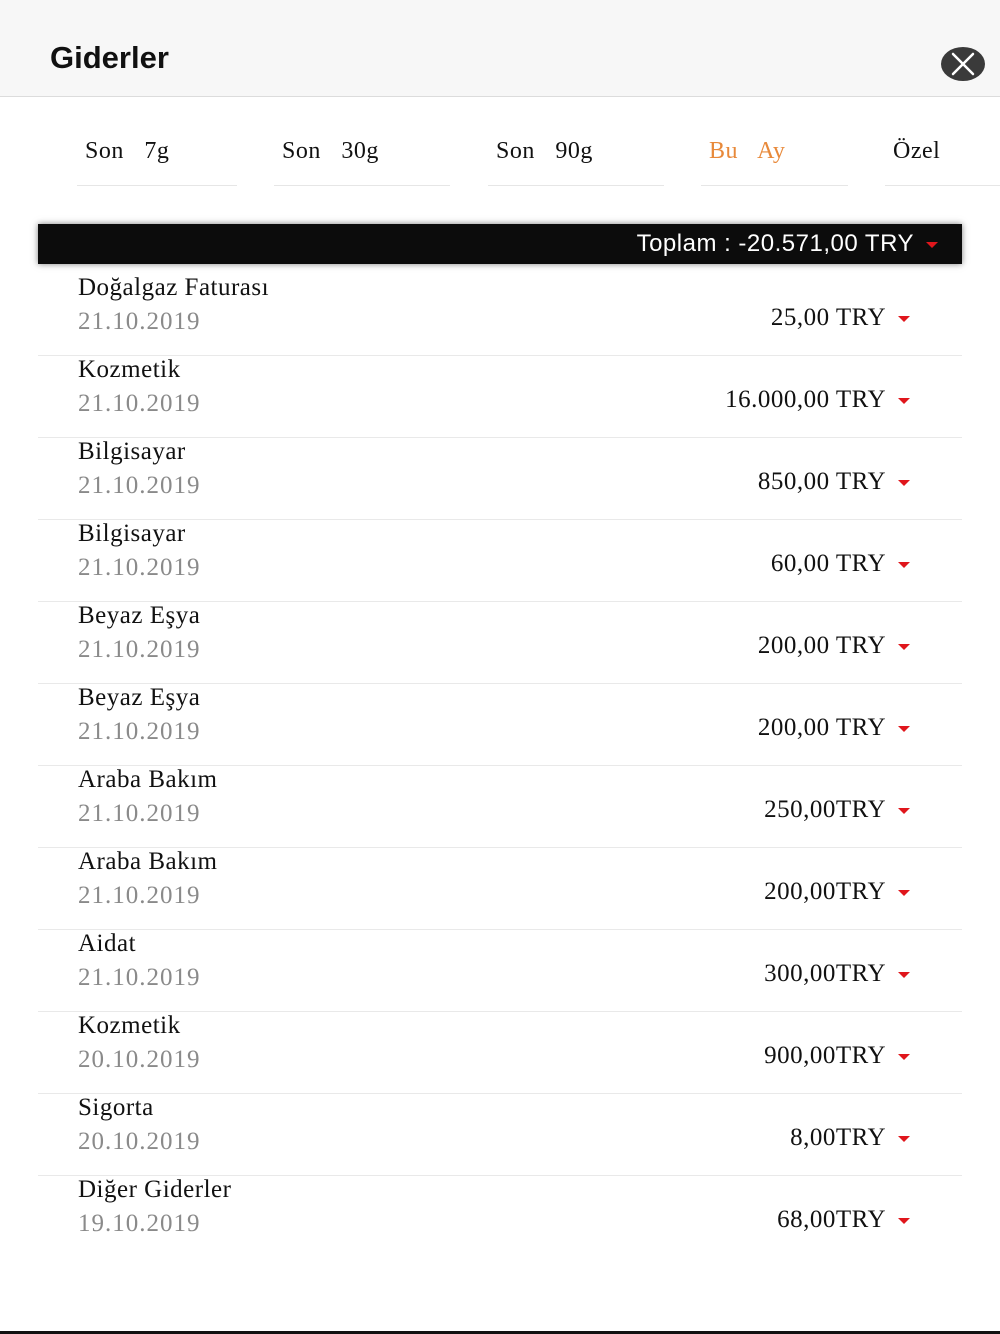  I want to click on expense-name: Sigorta, so click(116, 1107).